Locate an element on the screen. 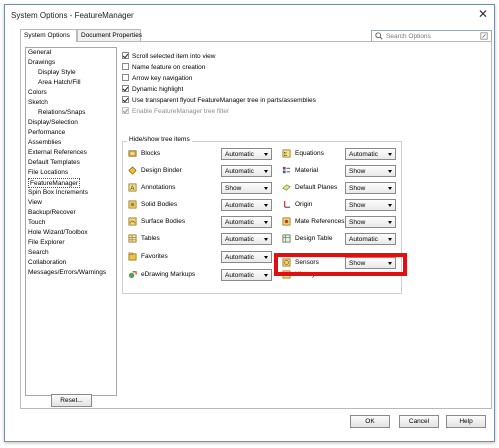  tables-icon is located at coordinates (132, 238).